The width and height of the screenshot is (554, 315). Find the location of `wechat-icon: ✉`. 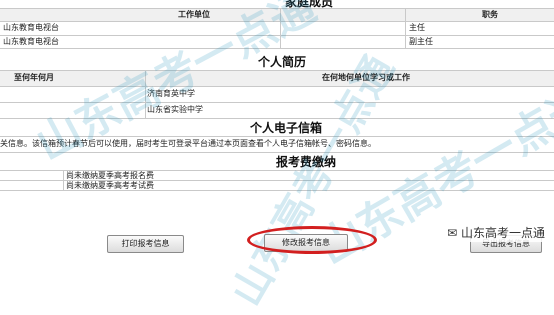

wechat-icon: ✉ is located at coordinates (452, 233).